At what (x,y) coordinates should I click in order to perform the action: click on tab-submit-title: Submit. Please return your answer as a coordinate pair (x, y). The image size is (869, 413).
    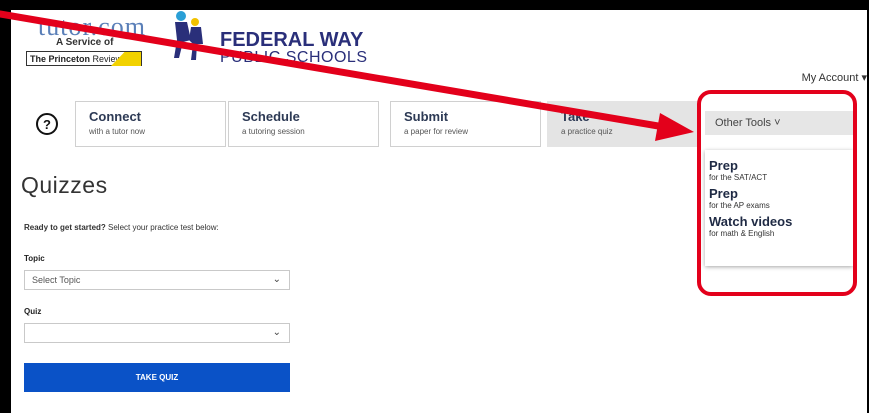
    Looking at the image, I should click on (426, 116).